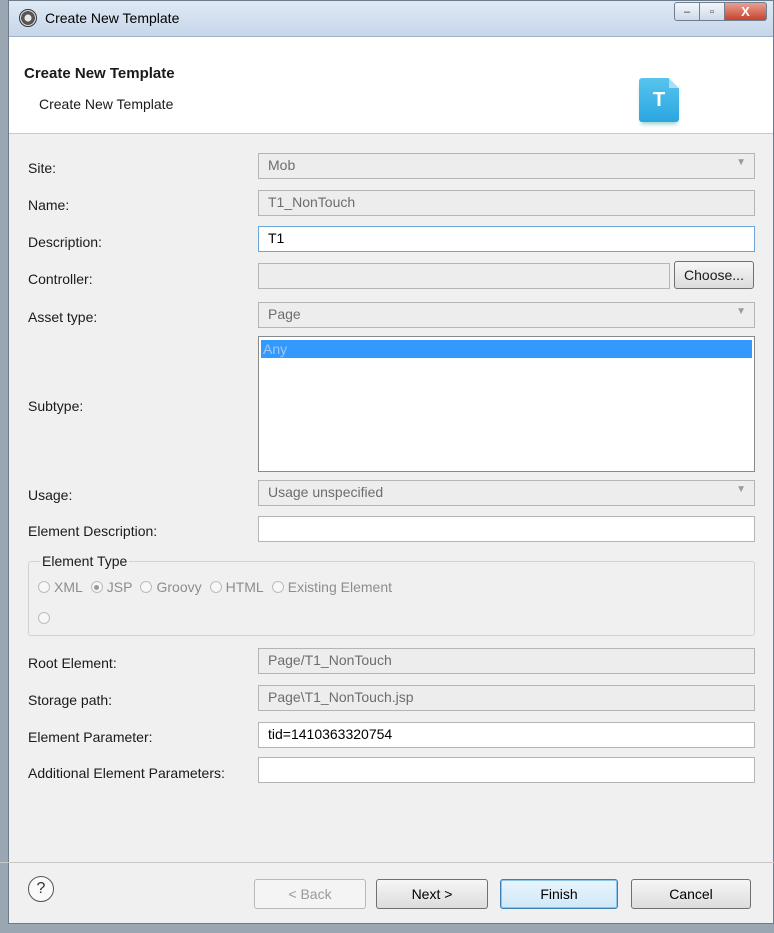 This screenshot has height=933, width=774. Describe the element at coordinates (60, 279) in the screenshot. I see `controller-label: Controller:` at that location.